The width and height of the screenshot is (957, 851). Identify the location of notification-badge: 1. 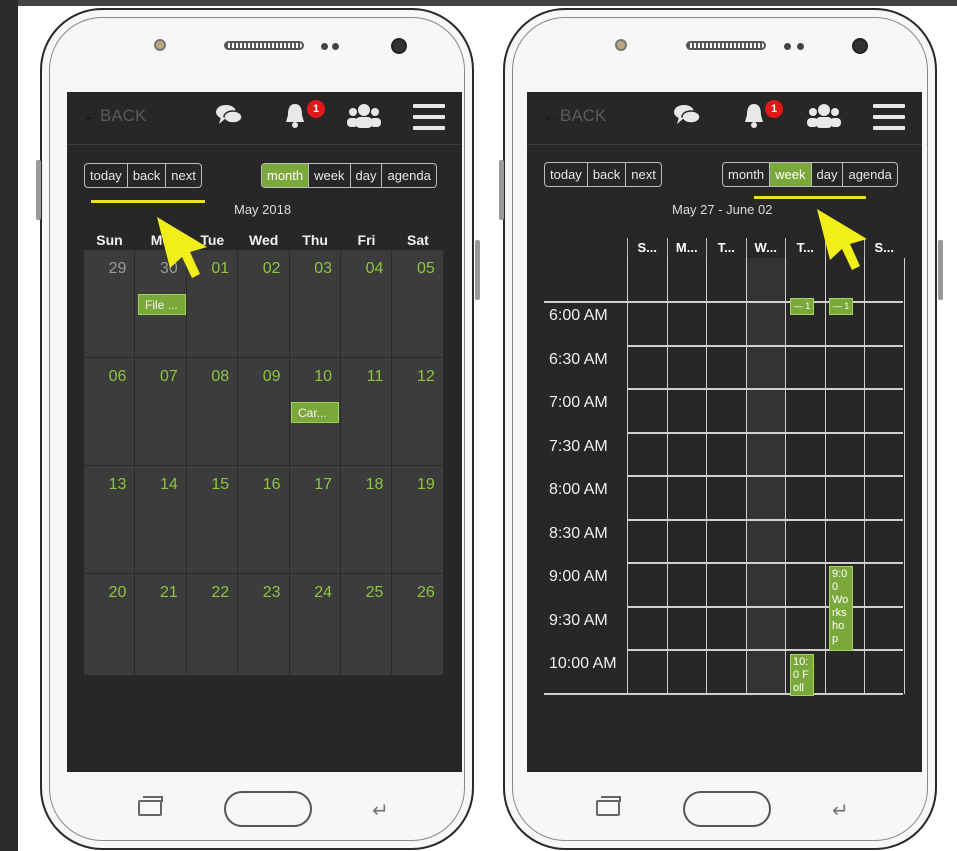
(774, 109).